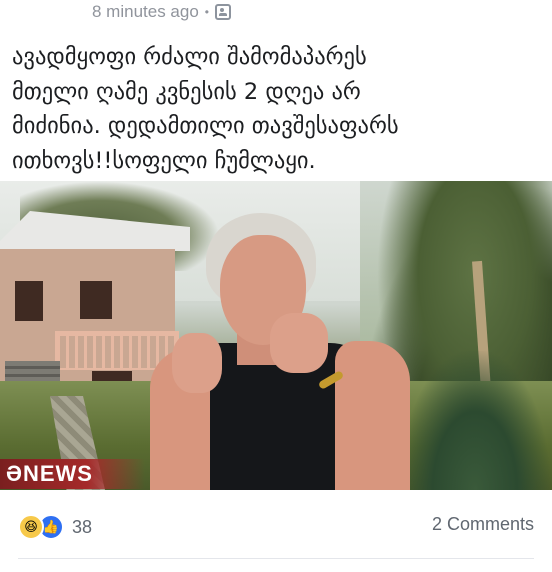  I want to click on reaction-count: 38, so click(82, 526).